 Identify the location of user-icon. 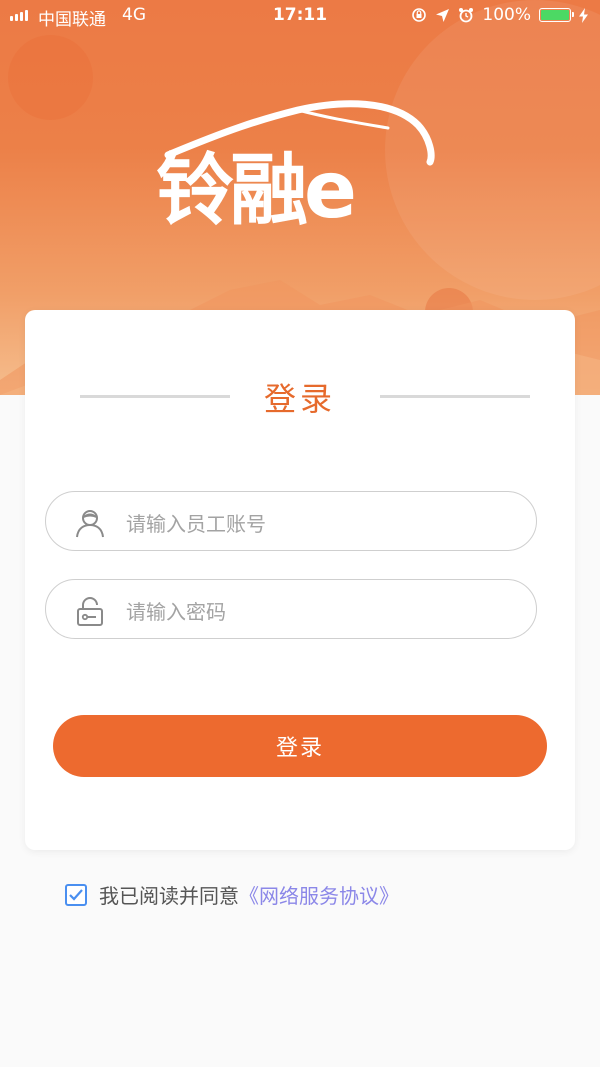
(90, 524).